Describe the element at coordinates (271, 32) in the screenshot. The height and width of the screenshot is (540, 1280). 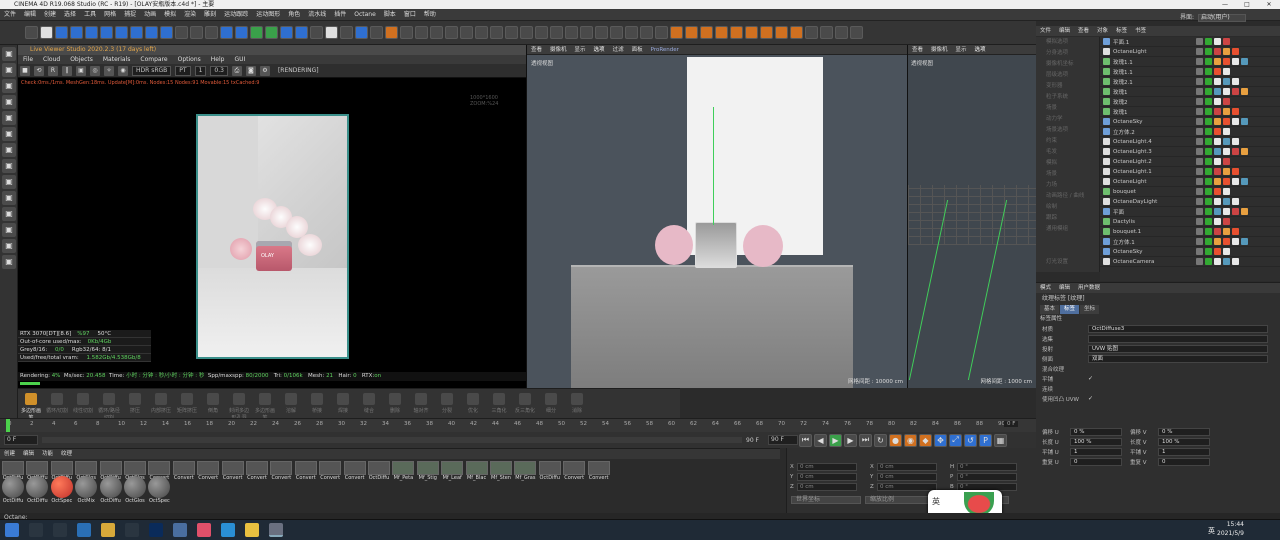
I see `array-icon` at that location.